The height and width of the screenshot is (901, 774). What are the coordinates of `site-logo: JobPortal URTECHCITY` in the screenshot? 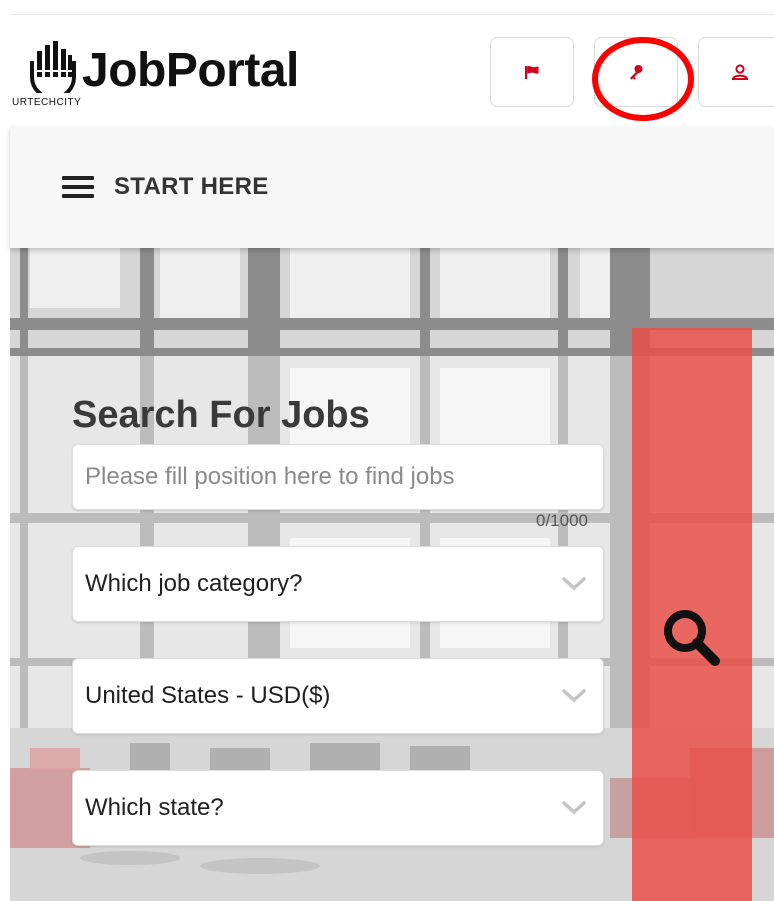 It's located at (172, 77).